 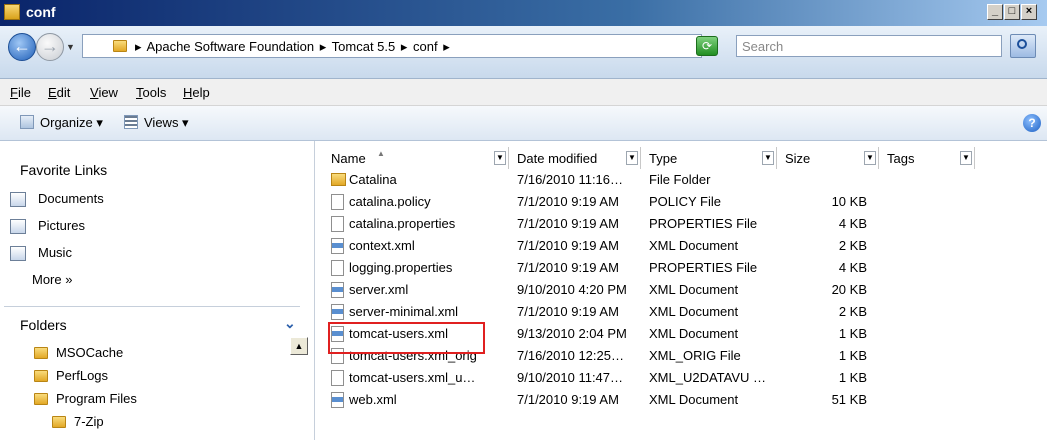 I want to click on favorite-links-heading: Favorite Links, so click(x=64, y=170).